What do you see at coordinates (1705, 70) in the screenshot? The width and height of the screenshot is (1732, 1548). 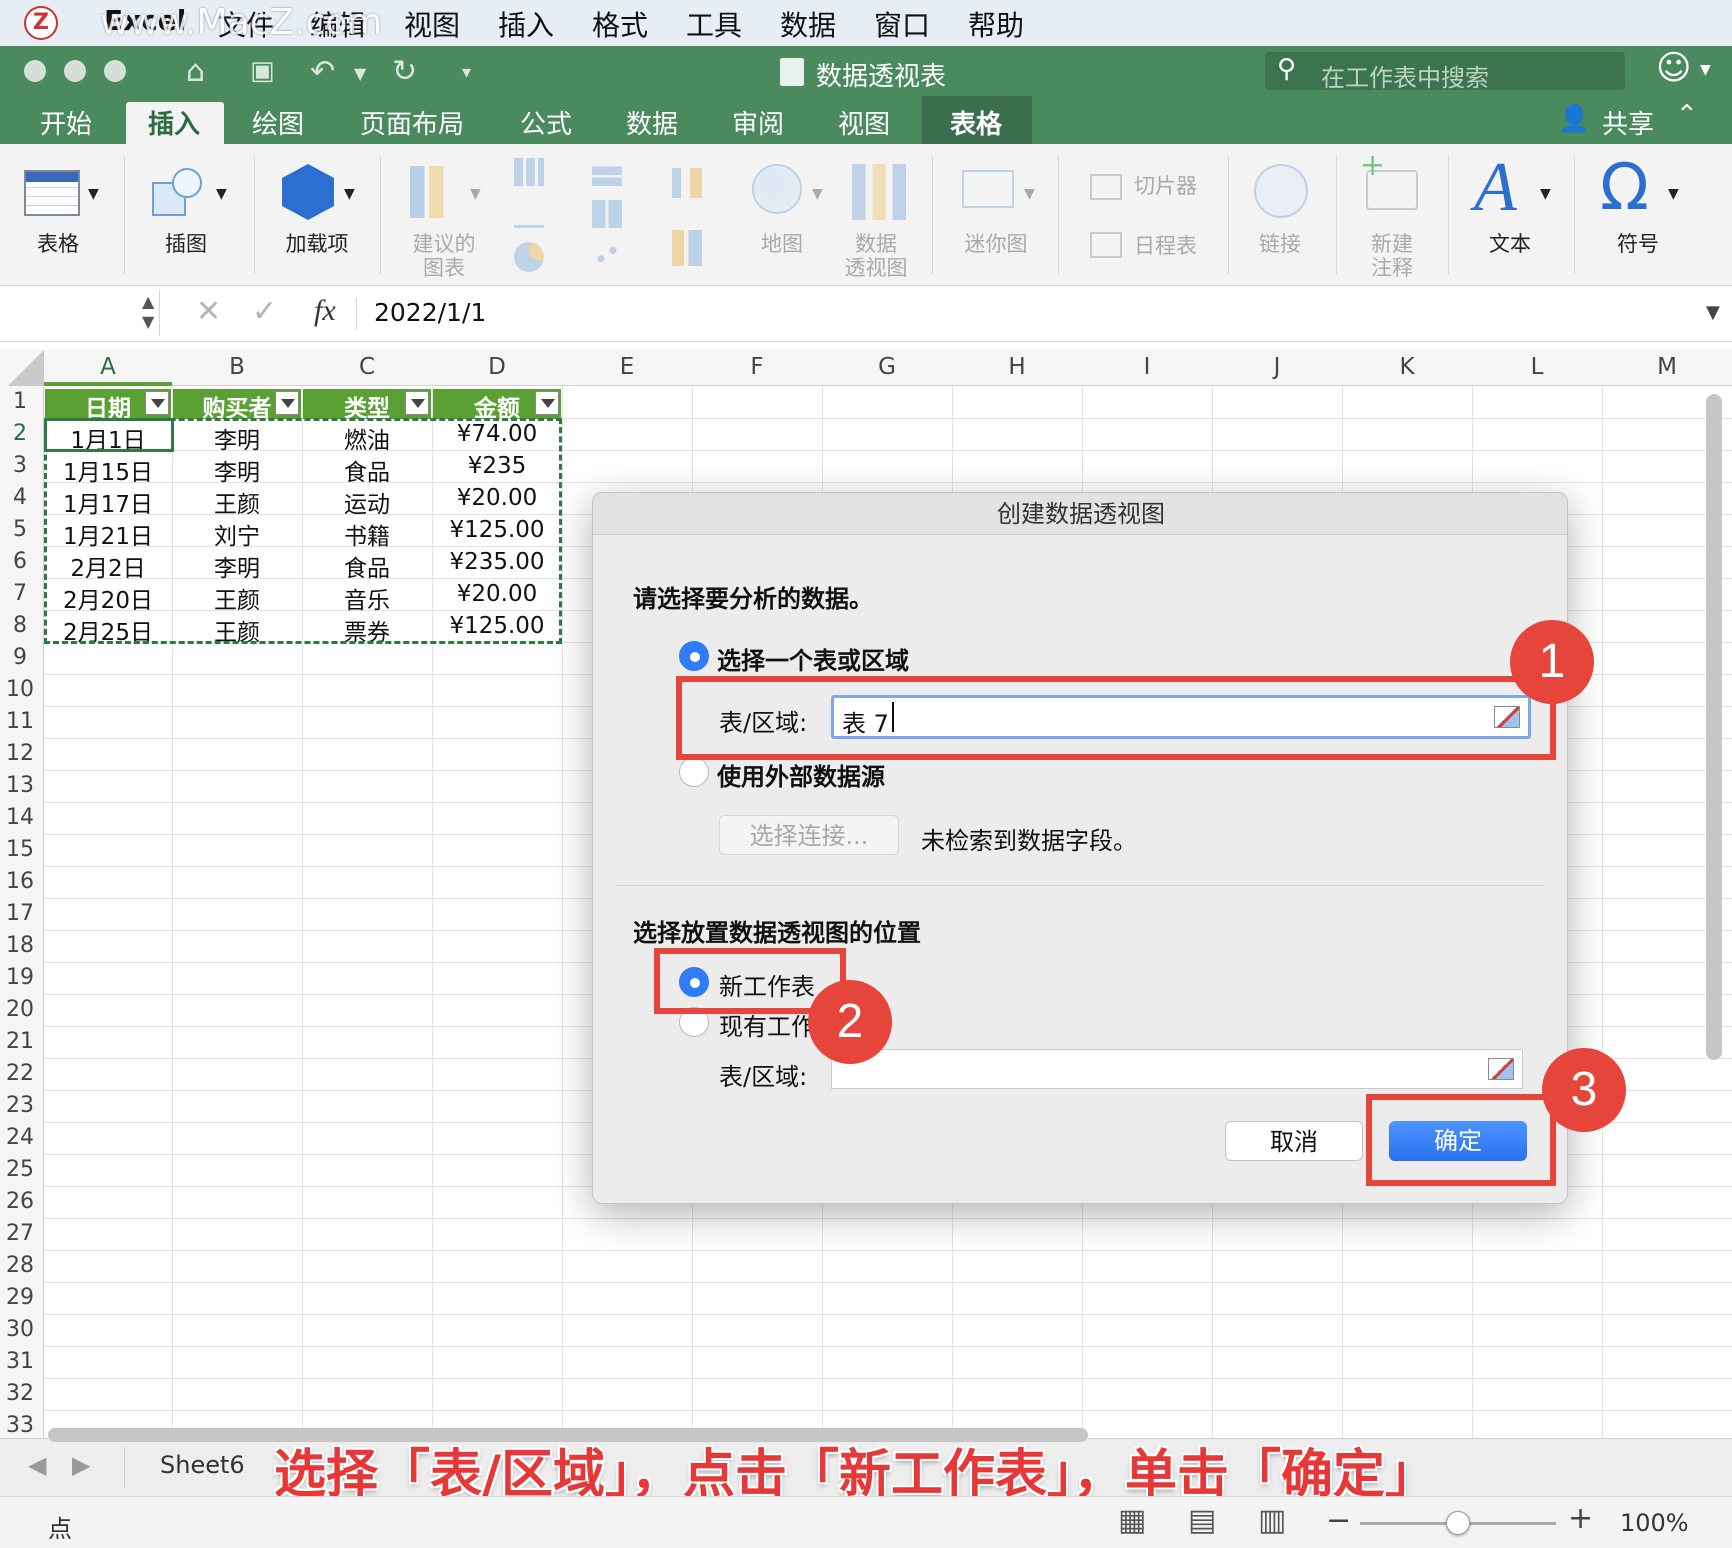 I see `feedback-dropdown-icon: ▼` at bounding box center [1705, 70].